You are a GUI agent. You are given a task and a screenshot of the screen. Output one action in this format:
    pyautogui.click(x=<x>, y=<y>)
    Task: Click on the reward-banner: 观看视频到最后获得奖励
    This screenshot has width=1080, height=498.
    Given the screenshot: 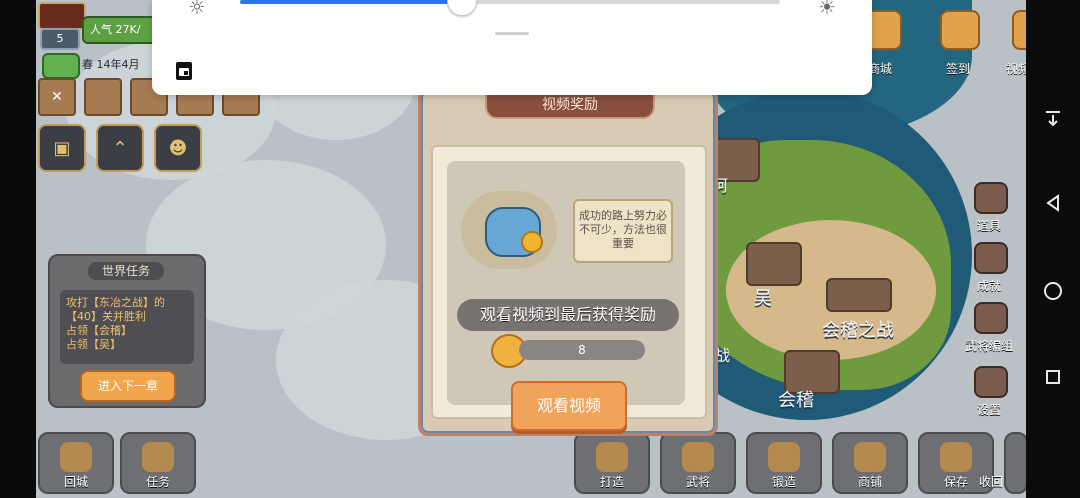 What is the action you would take?
    pyautogui.click(x=568, y=315)
    